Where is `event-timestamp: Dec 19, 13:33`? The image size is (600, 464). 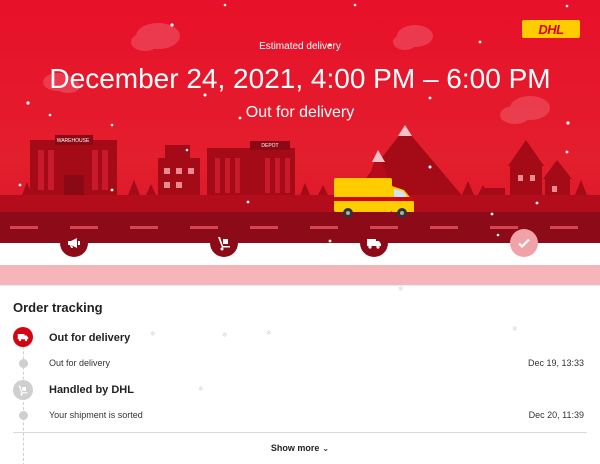 event-timestamp: Dec 19, 13:33 is located at coordinates (555, 363).